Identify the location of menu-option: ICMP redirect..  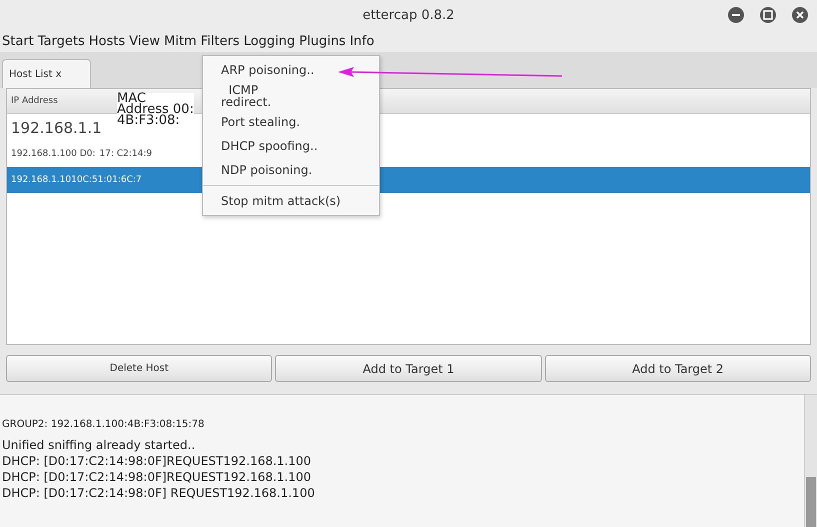
(246, 96).